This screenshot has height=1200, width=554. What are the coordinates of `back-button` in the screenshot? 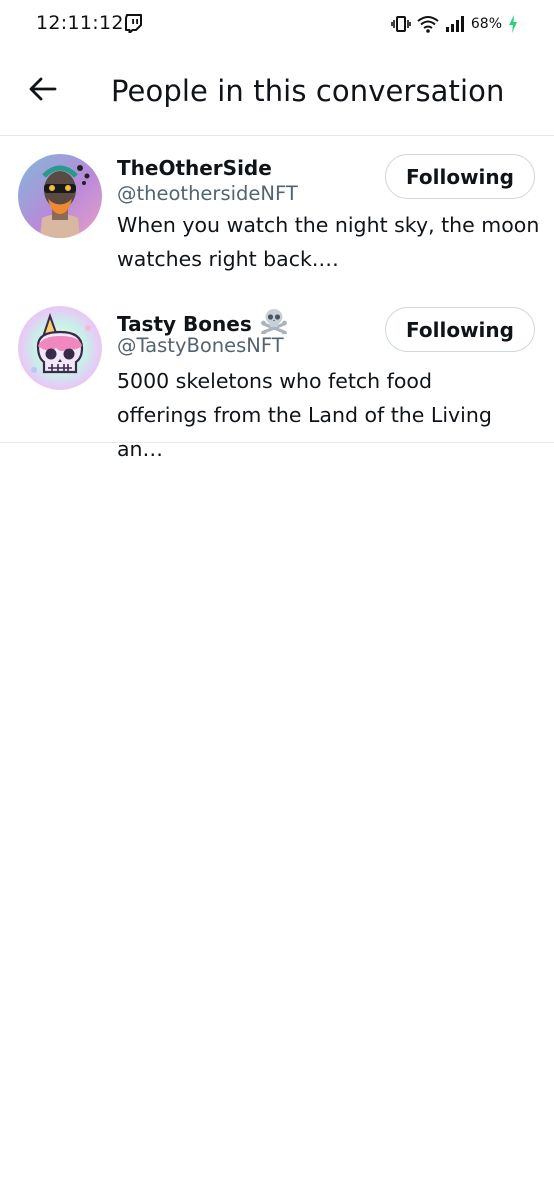 It's located at (43, 91).